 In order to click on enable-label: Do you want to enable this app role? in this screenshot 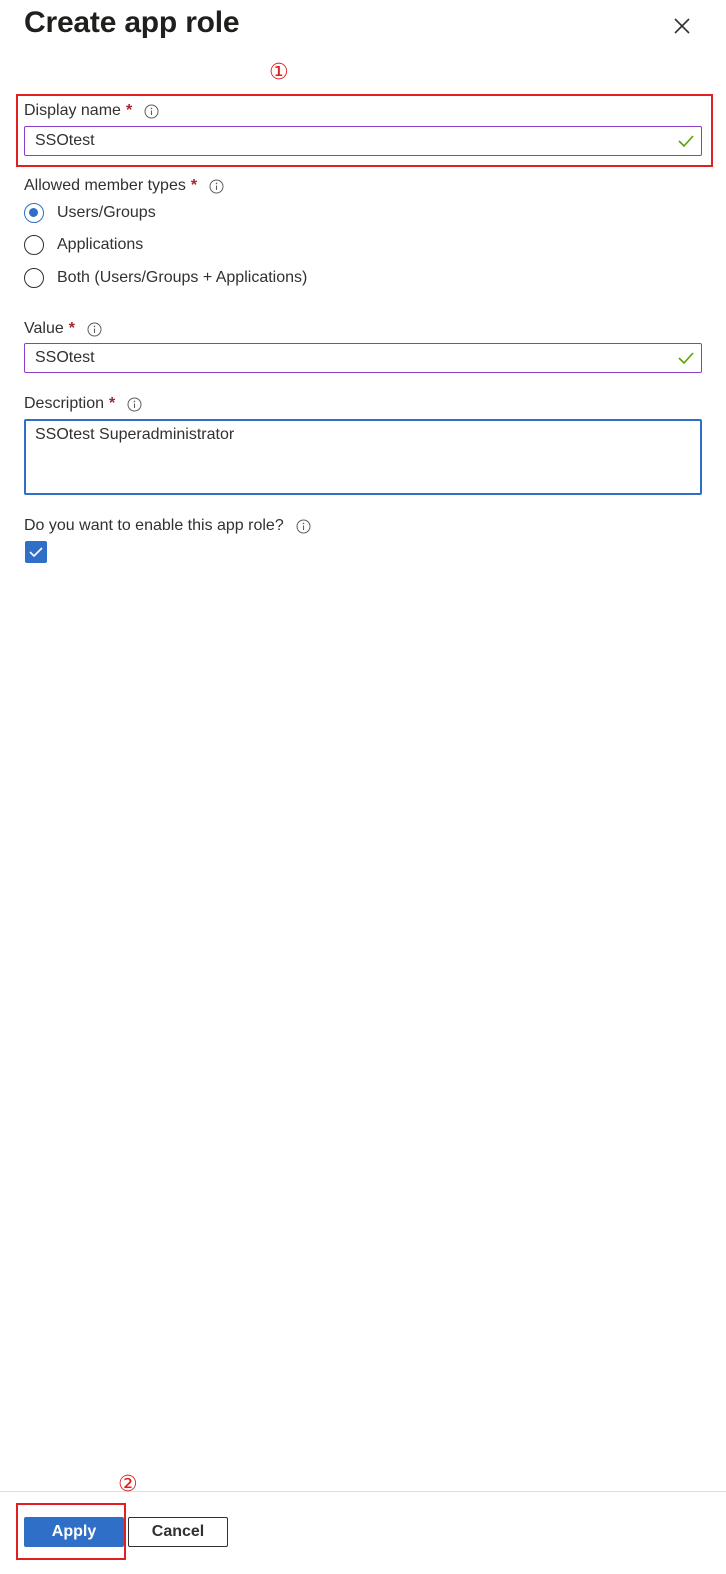, I will do `click(167, 526)`.